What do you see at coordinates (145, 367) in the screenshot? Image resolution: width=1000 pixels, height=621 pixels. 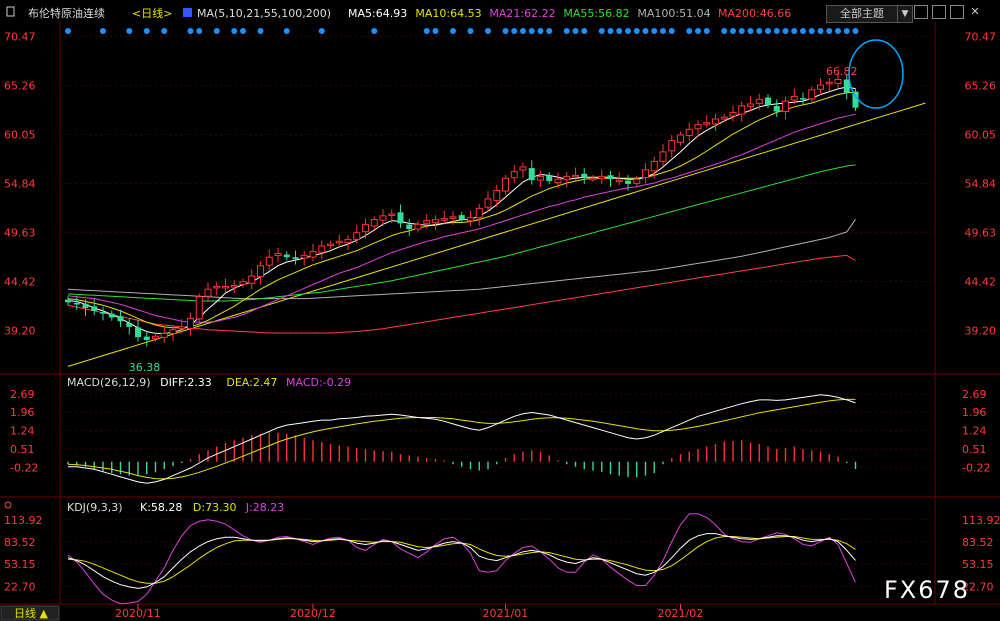 I see `low-annotation: 36.38` at bounding box center [145, 367].